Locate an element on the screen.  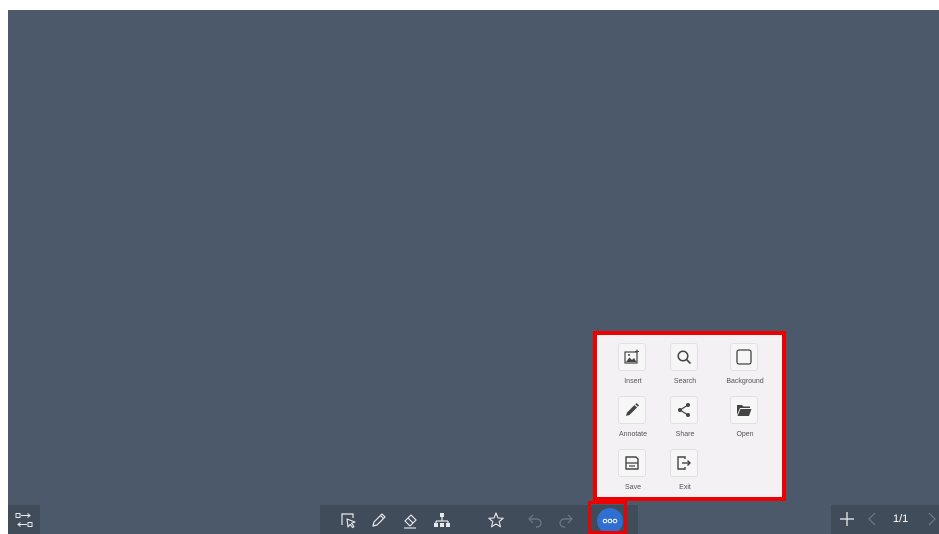
exit-icon is located at coordinates (684, 463).